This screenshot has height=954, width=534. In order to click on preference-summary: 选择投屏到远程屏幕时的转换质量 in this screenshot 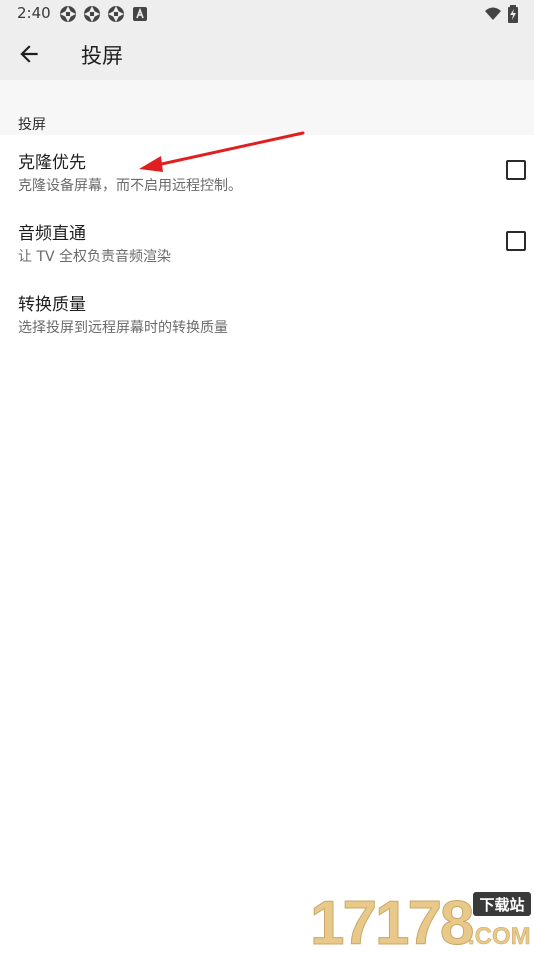, I will do `click(123, 328)`.